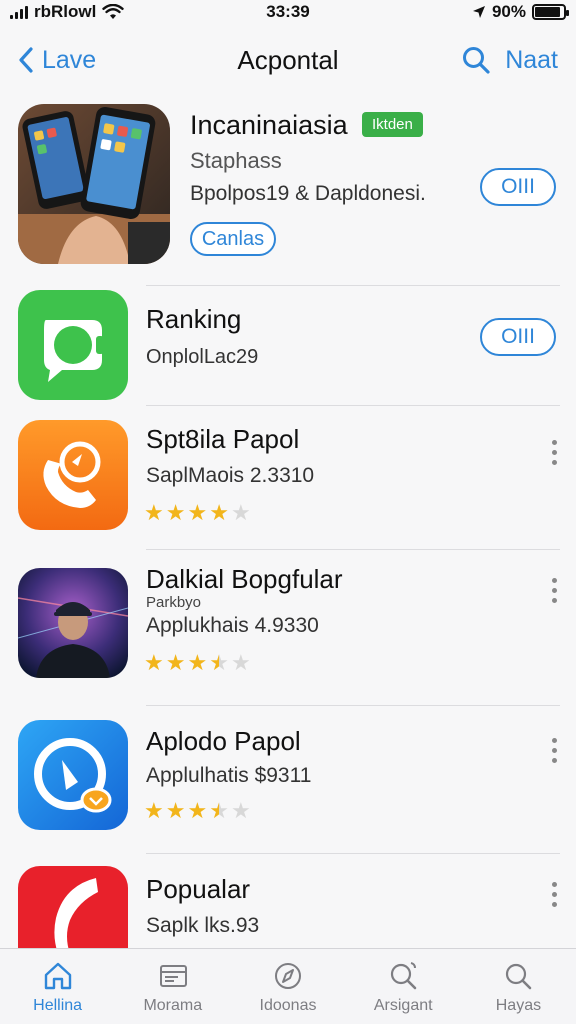 This screenshot has width=576, height=1024. Describe the element at coordinates (73, 775) in the screenshot. I see `app-icon-messenger` at that location.